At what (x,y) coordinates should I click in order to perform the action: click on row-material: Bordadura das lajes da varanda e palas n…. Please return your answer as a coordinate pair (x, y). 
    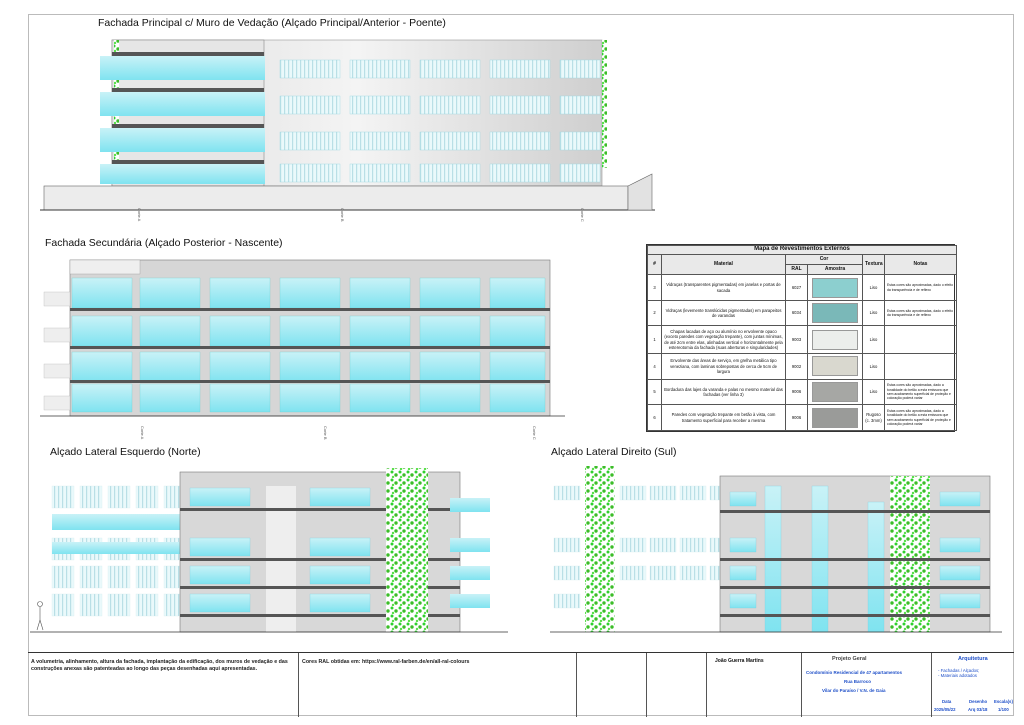
    Looking at the image, I should click on (723, 392).